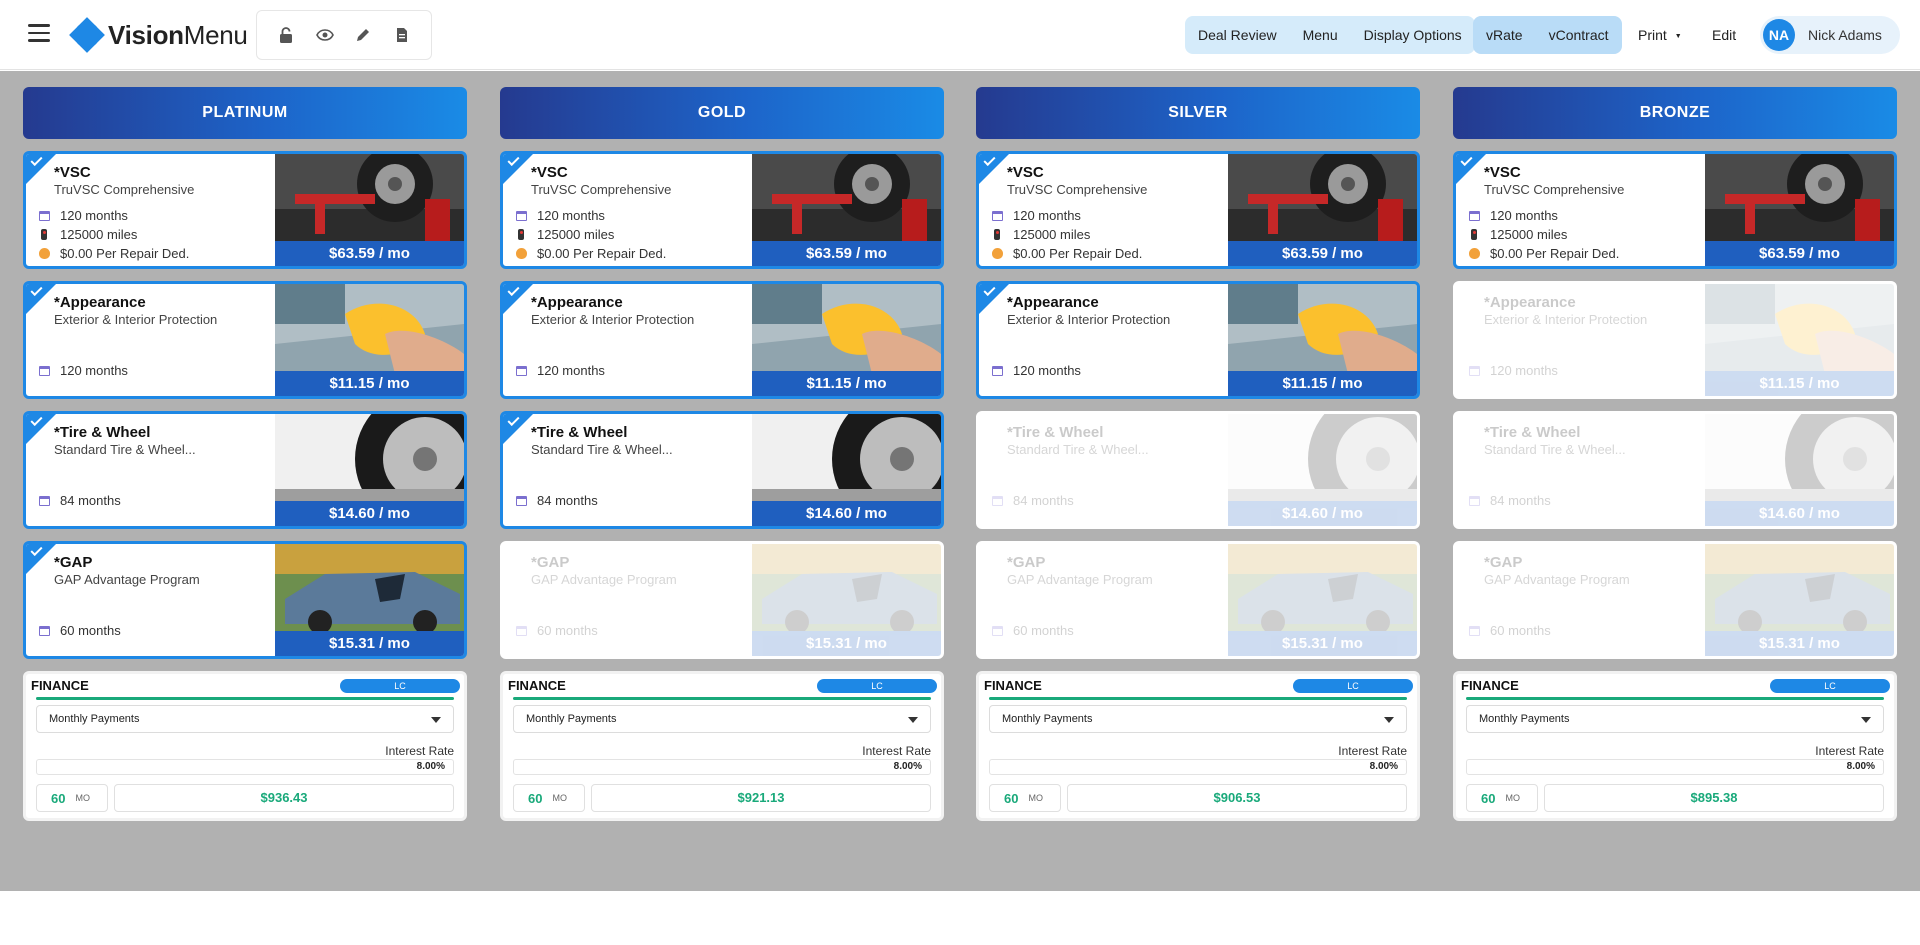 The image size is (1920, 945). What do you see at coordinates (1660, 35) in the screenshot?
I see `print-dropdown: Print ▼` at bounding box center [1660, 35].